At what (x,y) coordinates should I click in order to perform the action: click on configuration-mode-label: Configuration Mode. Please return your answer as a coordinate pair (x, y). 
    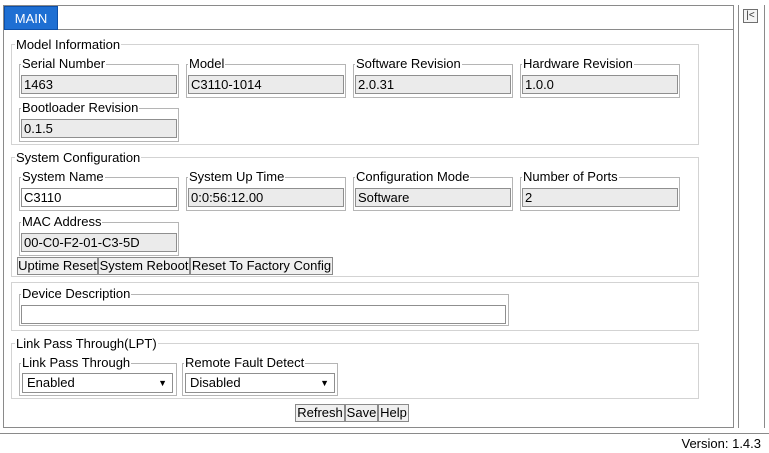
    Looking at the image, I should click on (413, 176).